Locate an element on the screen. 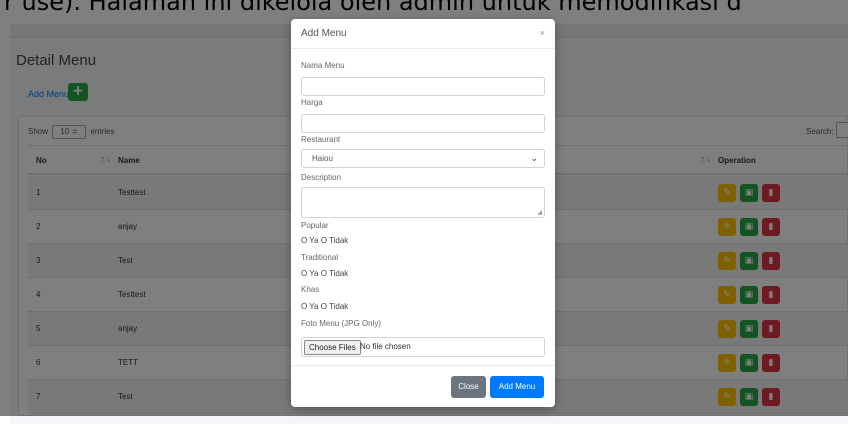 The height and width of the screenshot is (424, 848). close-icon: × is located at coordinates (542, 33).